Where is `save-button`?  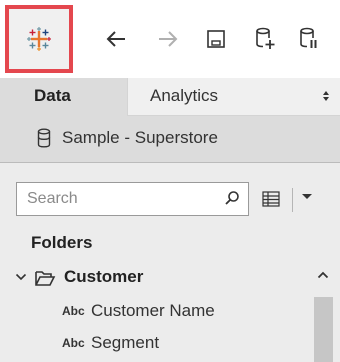
save-button is located at coordinates (216, 39).